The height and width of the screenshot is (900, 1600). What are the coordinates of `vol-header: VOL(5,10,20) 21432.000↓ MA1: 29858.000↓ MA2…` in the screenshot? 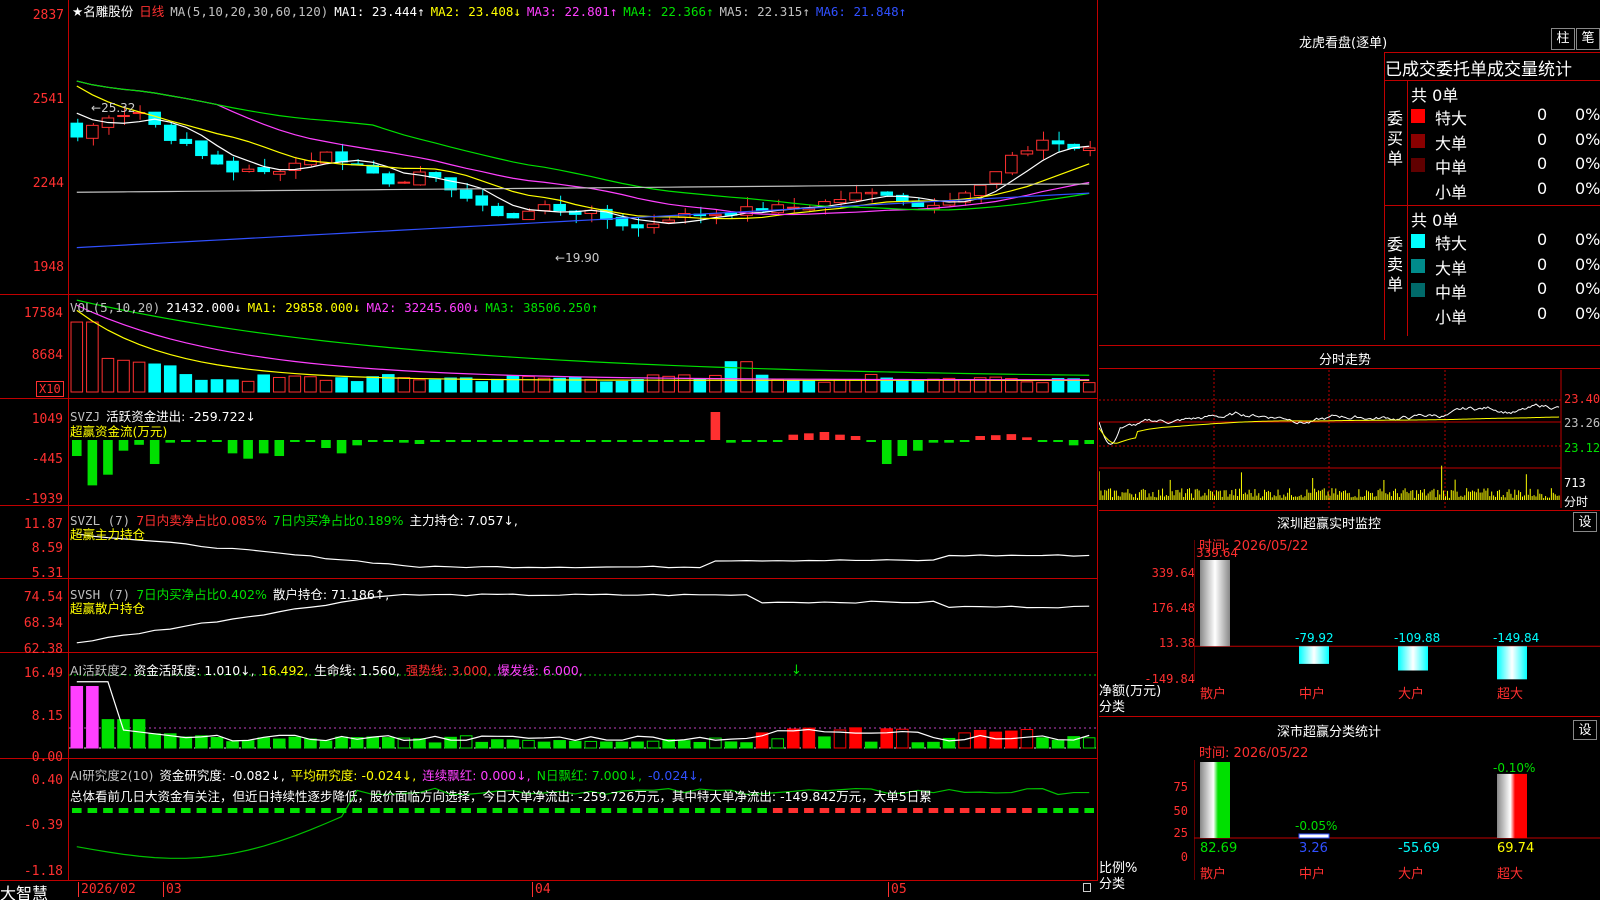 It's located at (337, 307).